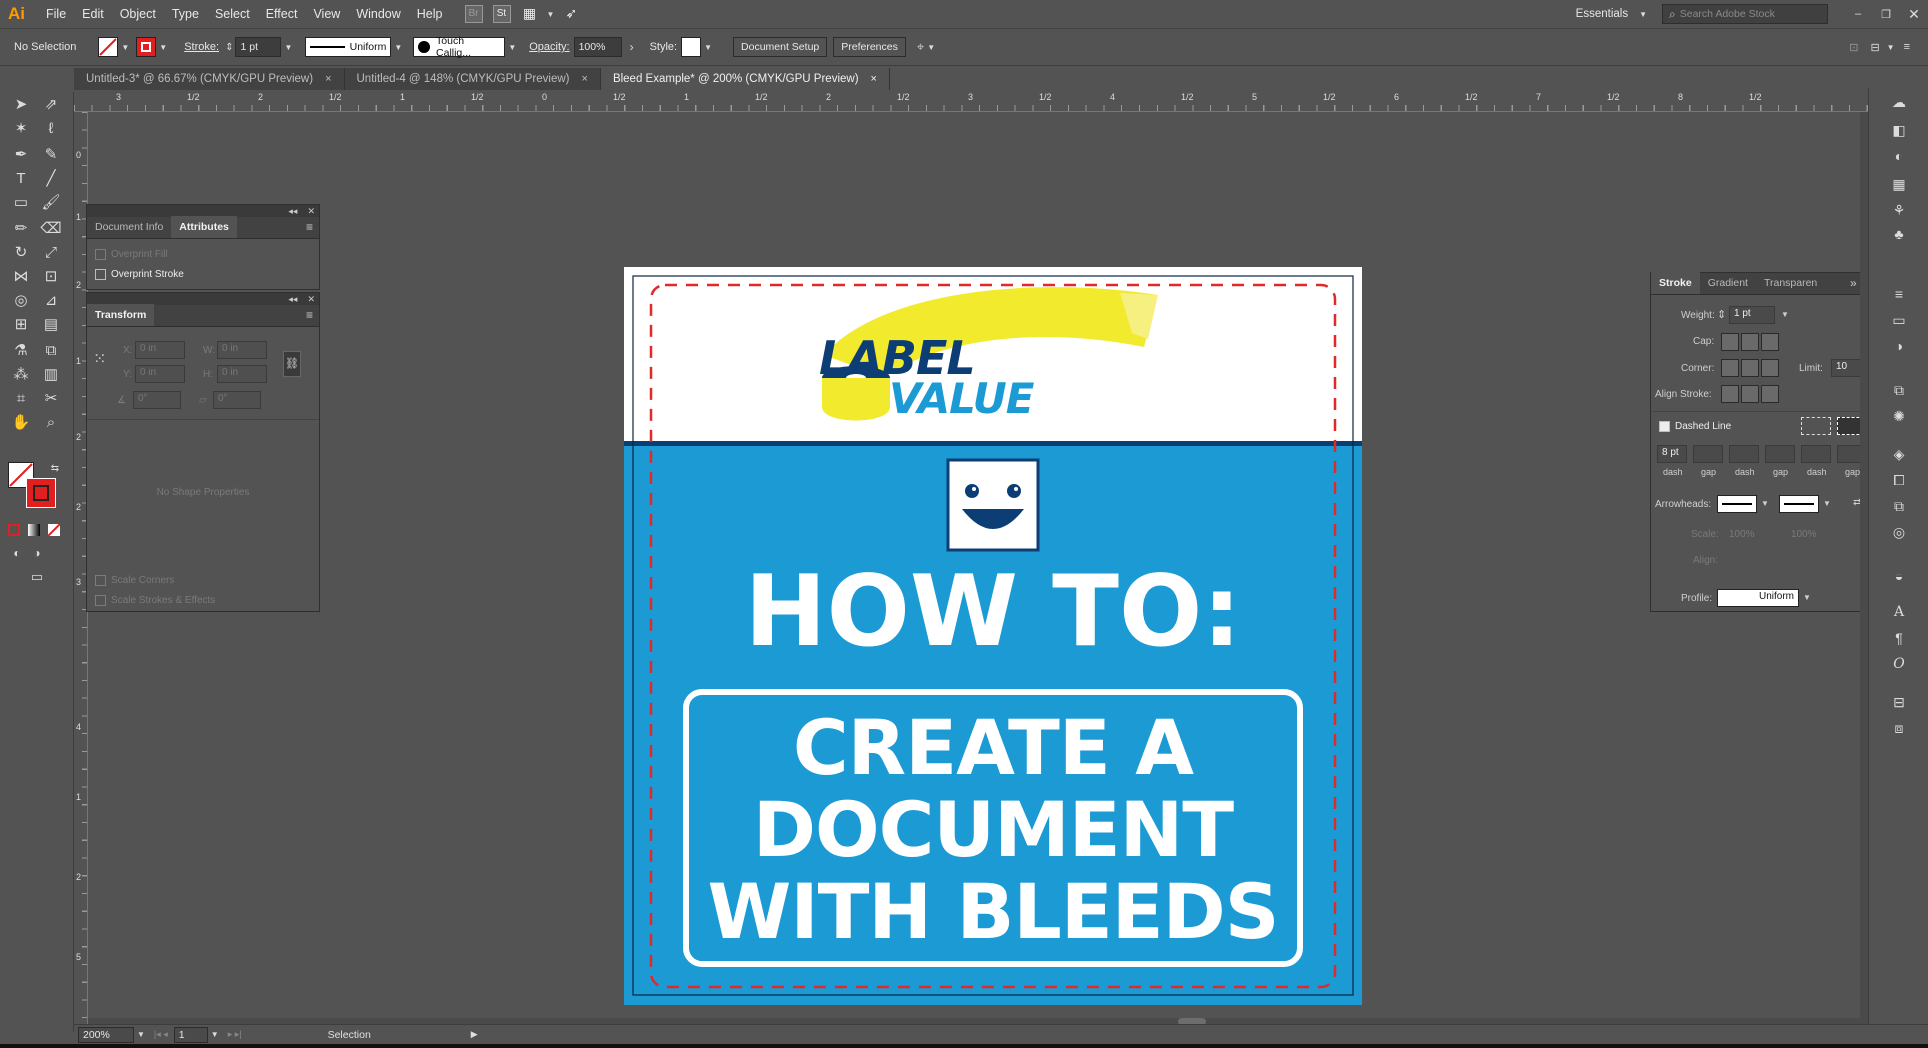 The image size is (1928, 1048). What do you see at coordinates (55, 469) in the screenshot?
I see `swap-colors-icon: ⇆` at bounding box center [55, 469].